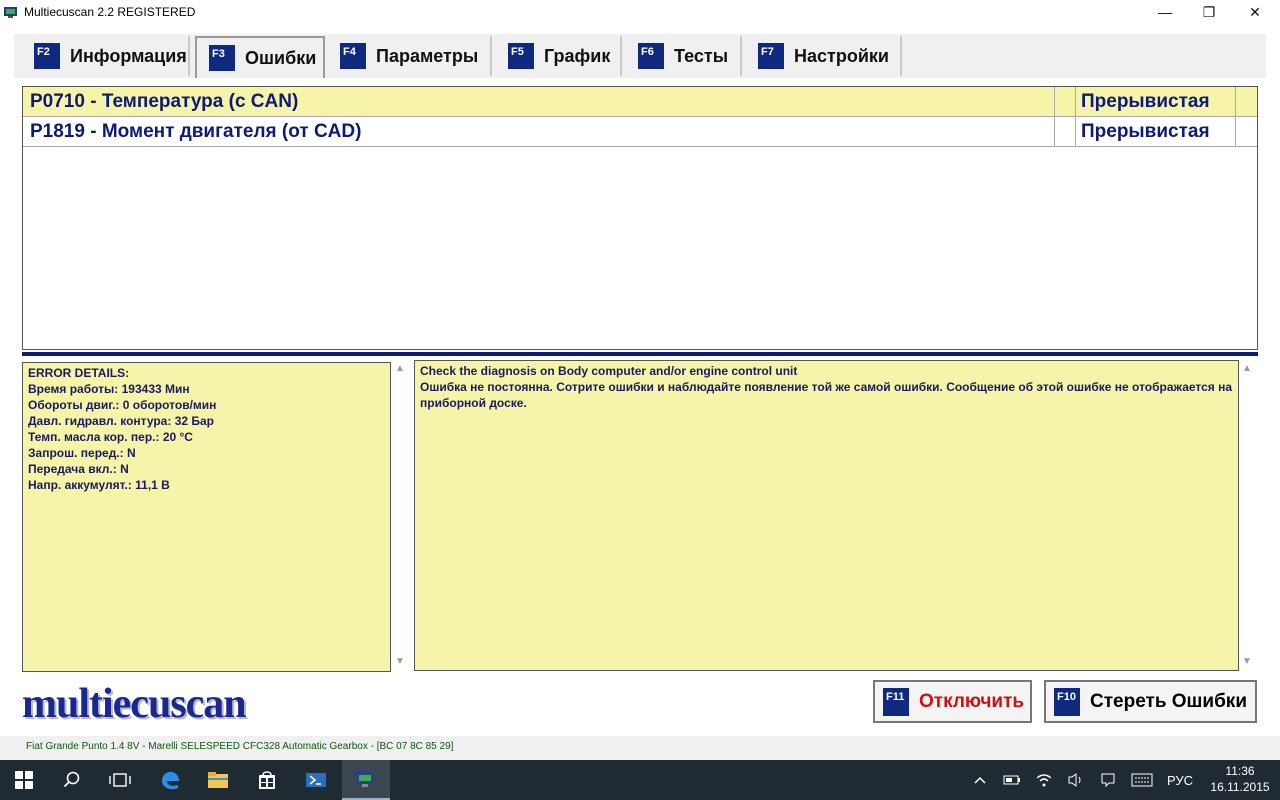 This screenshot has height=800, width=1280. Describe the element at coordinates (577, 55) in the screenshot. I see `tab-label: График` at that location.